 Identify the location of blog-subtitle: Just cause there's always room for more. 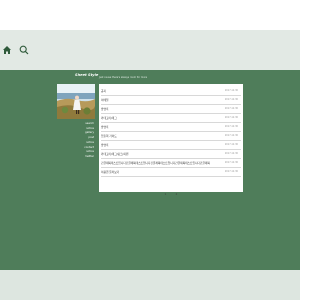
(123, 77).